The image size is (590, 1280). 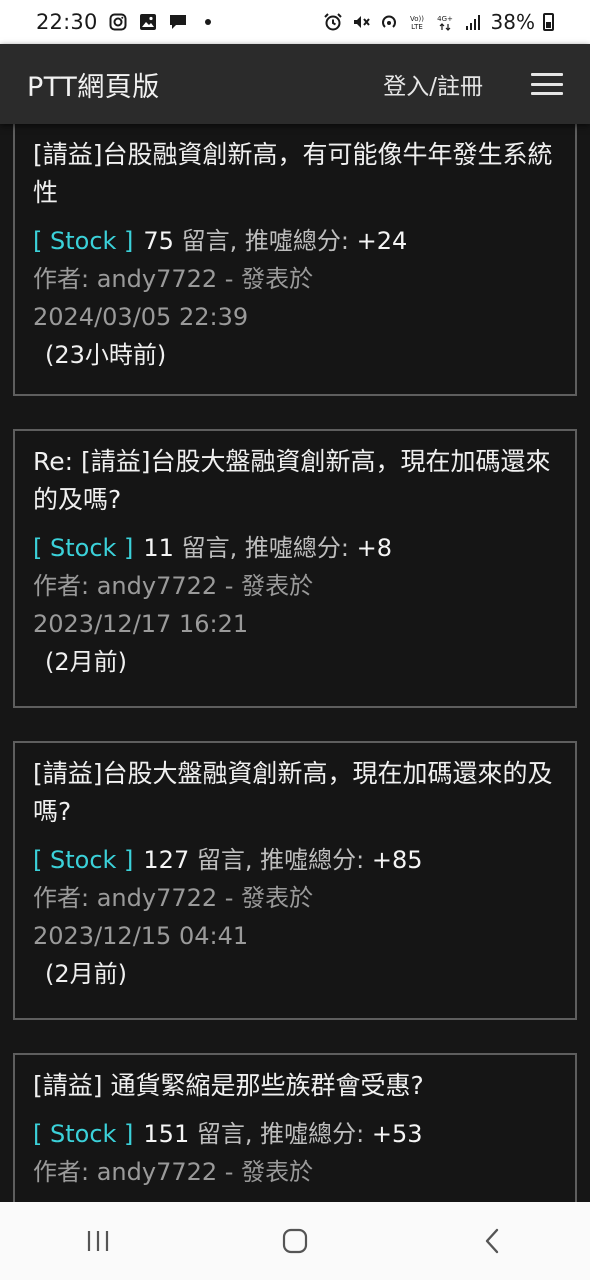 I want to click on battery-percent: 38%, so click(x=512, y=22).